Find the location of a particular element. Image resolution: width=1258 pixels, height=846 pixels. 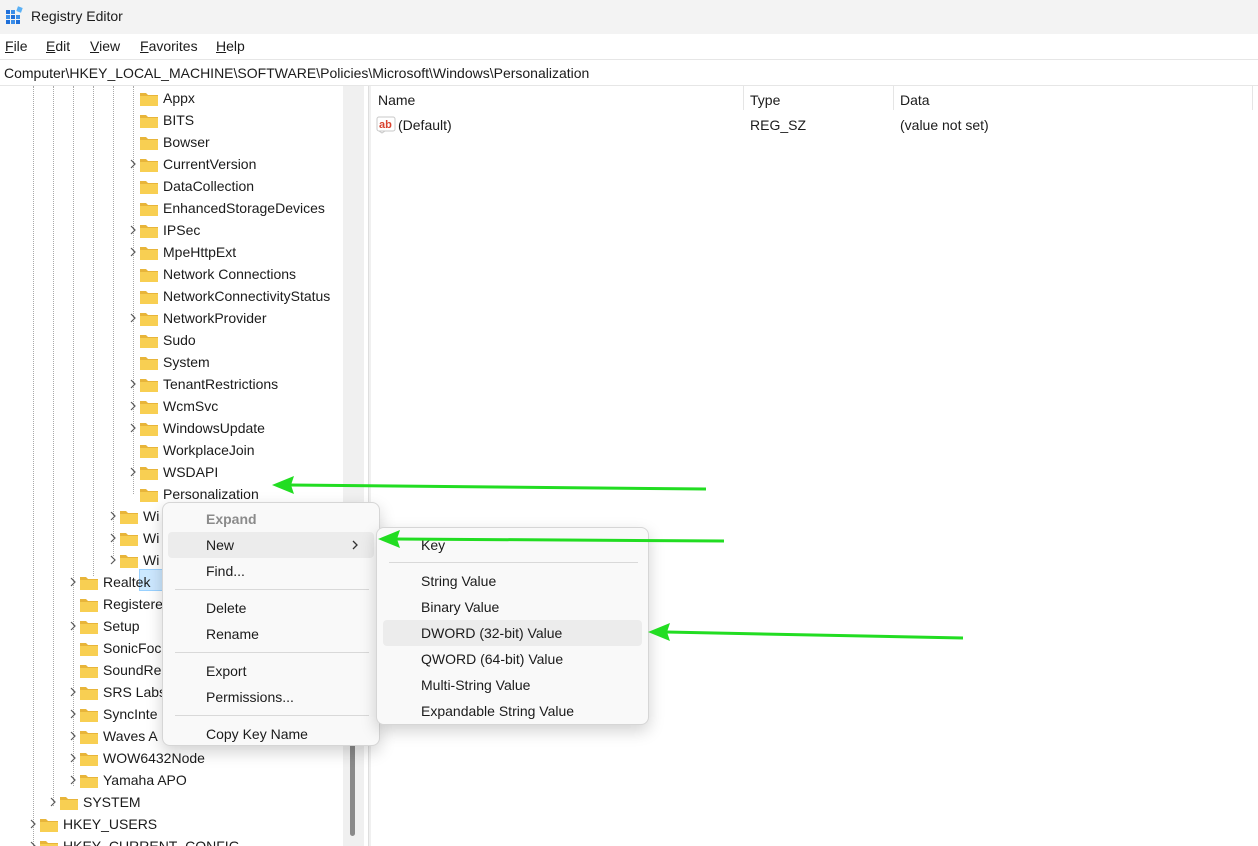

submenu-item-binary-value: Binary Value is located at coordinates (512, 607).